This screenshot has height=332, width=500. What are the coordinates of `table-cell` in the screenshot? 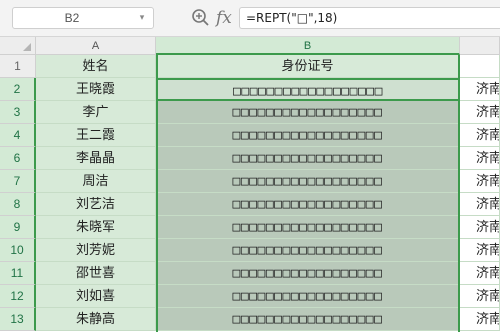 It's located at (480, 66).